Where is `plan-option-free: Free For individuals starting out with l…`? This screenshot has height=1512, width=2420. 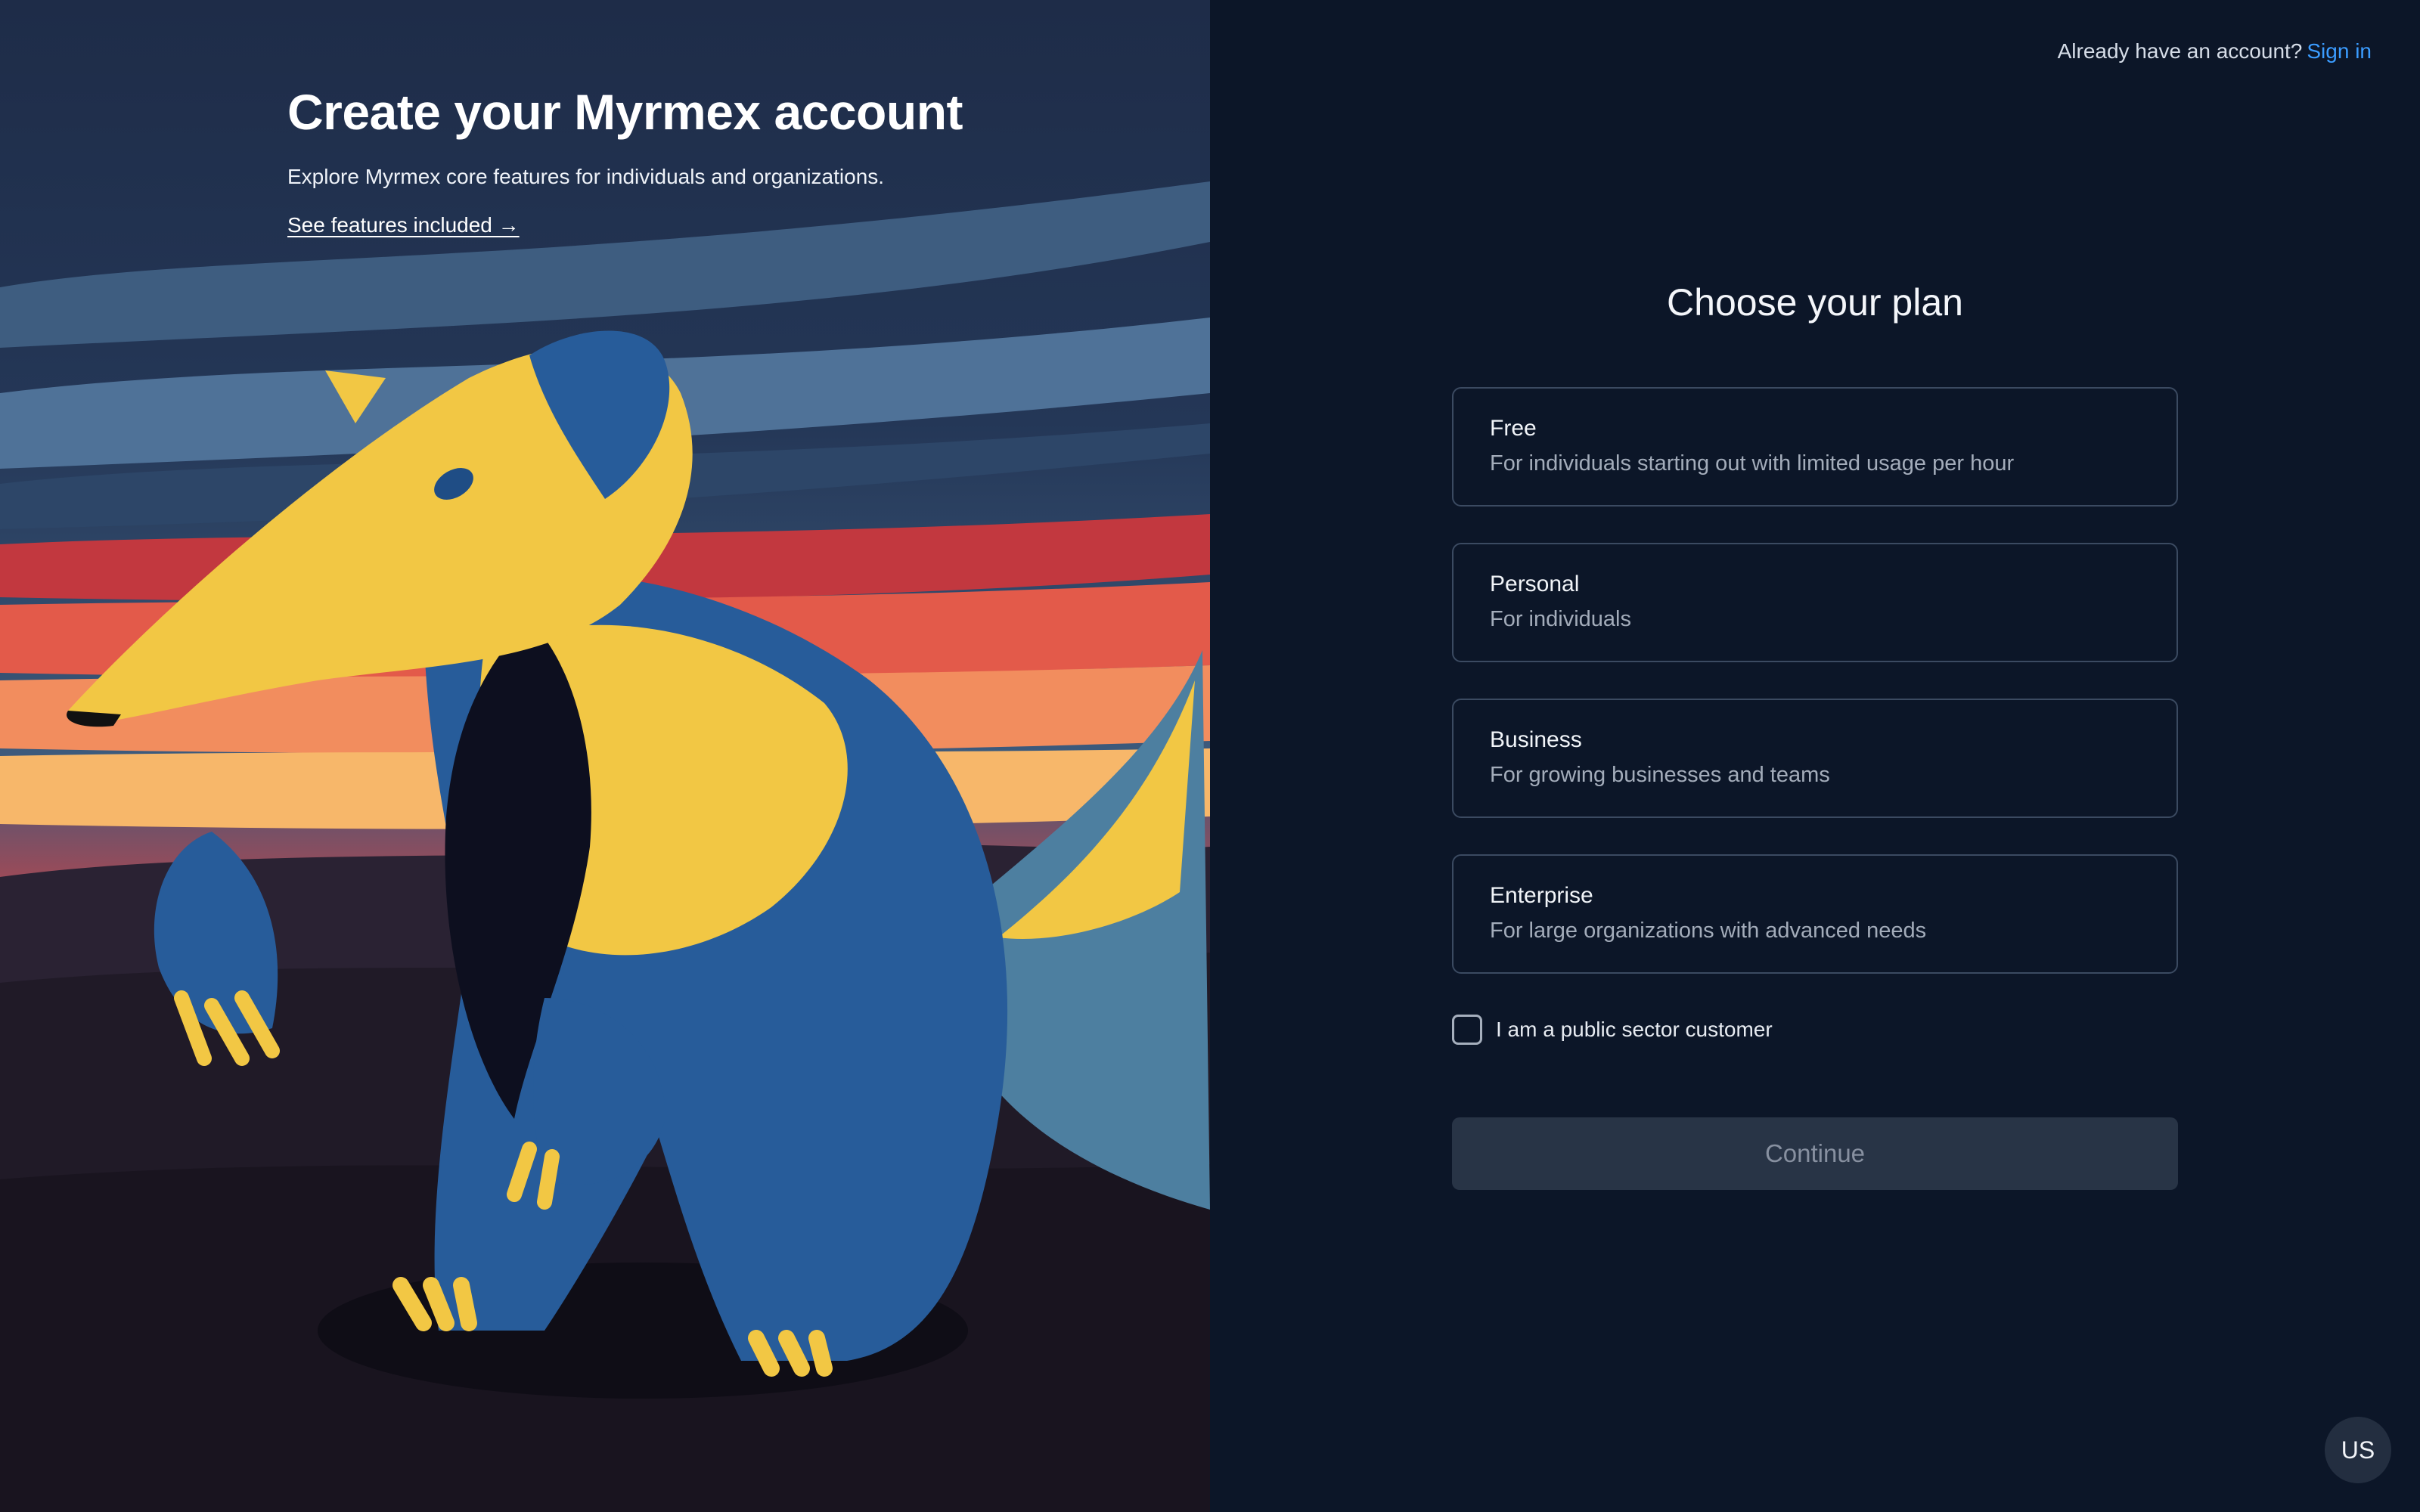 plan-option-free: Free For individuals starting out with l… is located at coordinates (1815, 447).